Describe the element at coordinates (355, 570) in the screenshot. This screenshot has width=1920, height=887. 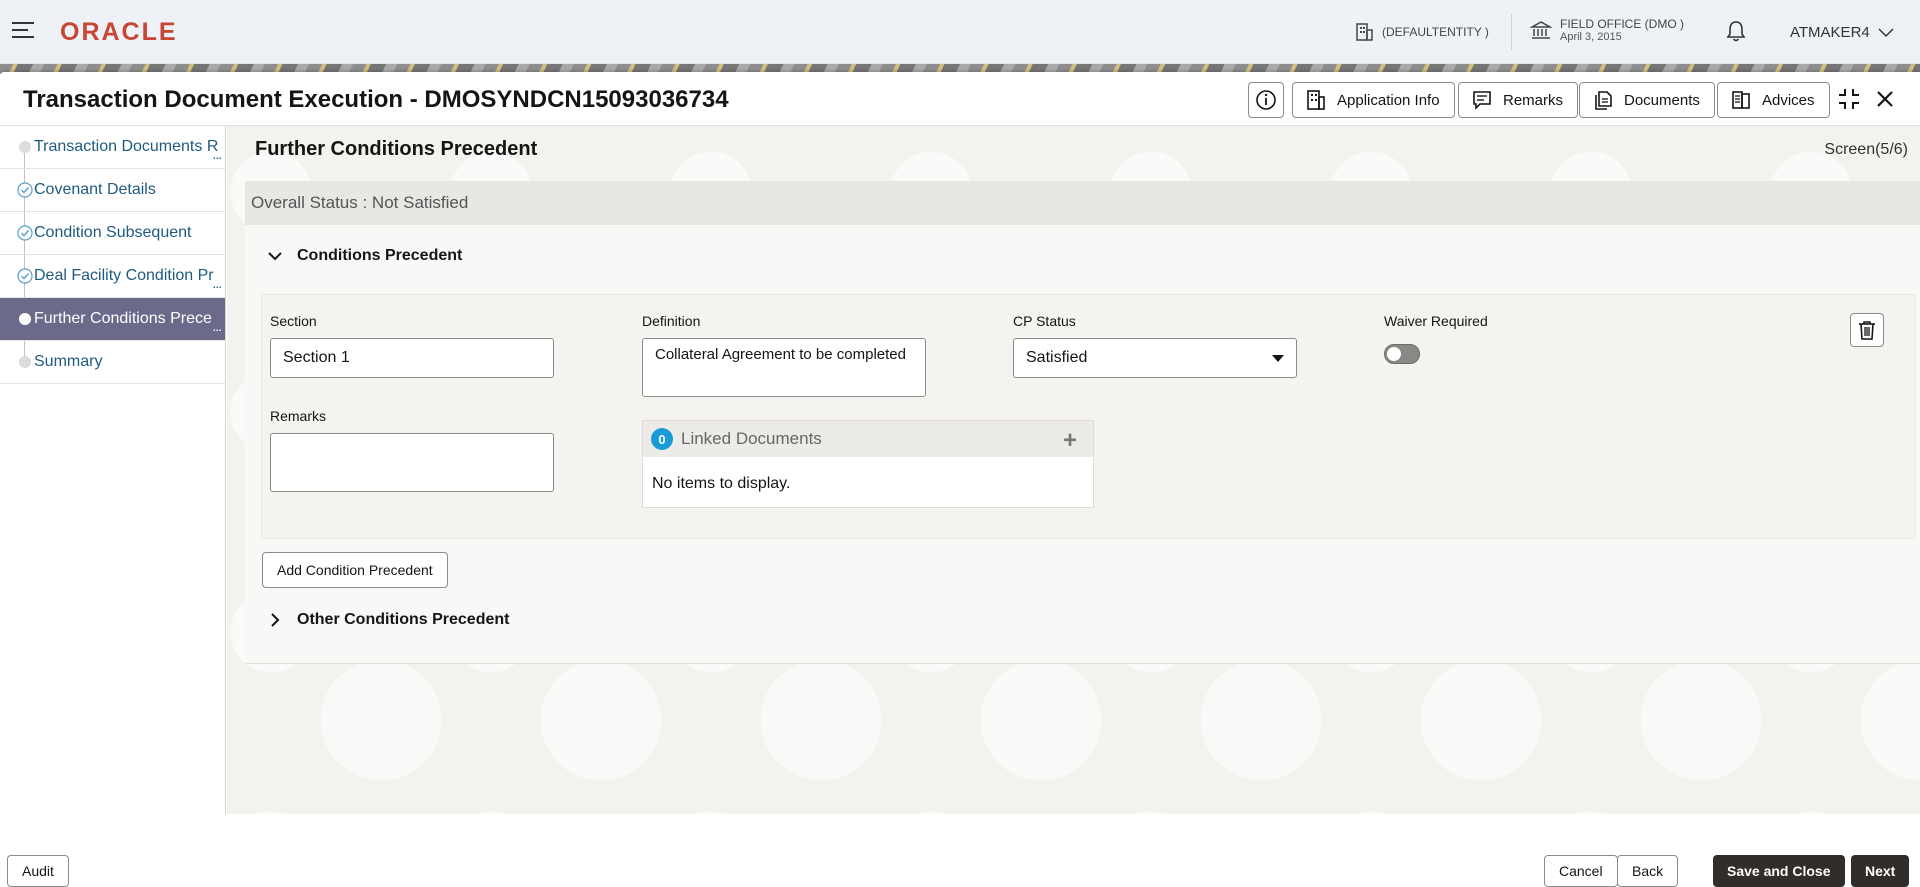
I see `add-condition-precedent-button: Add Condition Precedent` at that location.